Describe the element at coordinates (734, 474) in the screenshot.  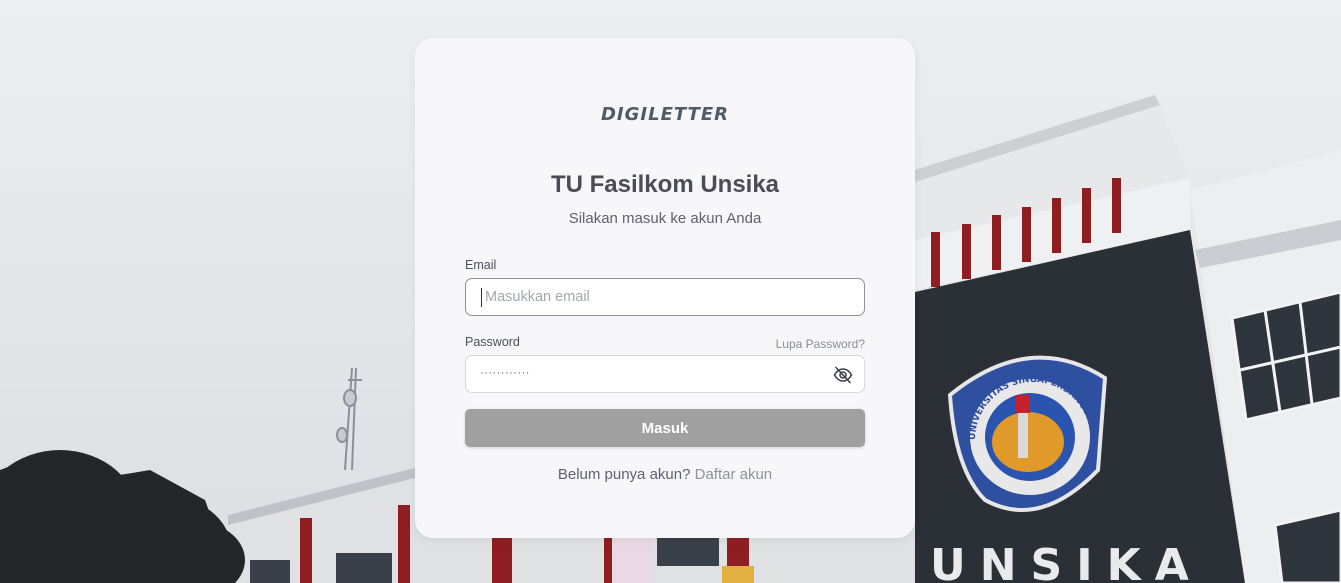
I see `signup-link: Daftar akun` at that location.